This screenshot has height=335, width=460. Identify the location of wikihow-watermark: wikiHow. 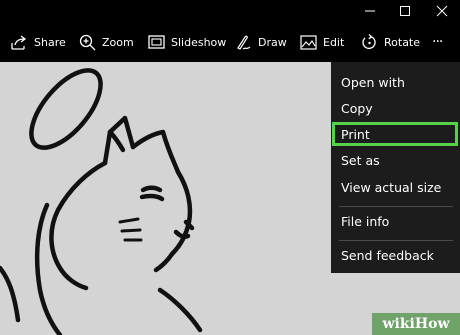
(416, 324).